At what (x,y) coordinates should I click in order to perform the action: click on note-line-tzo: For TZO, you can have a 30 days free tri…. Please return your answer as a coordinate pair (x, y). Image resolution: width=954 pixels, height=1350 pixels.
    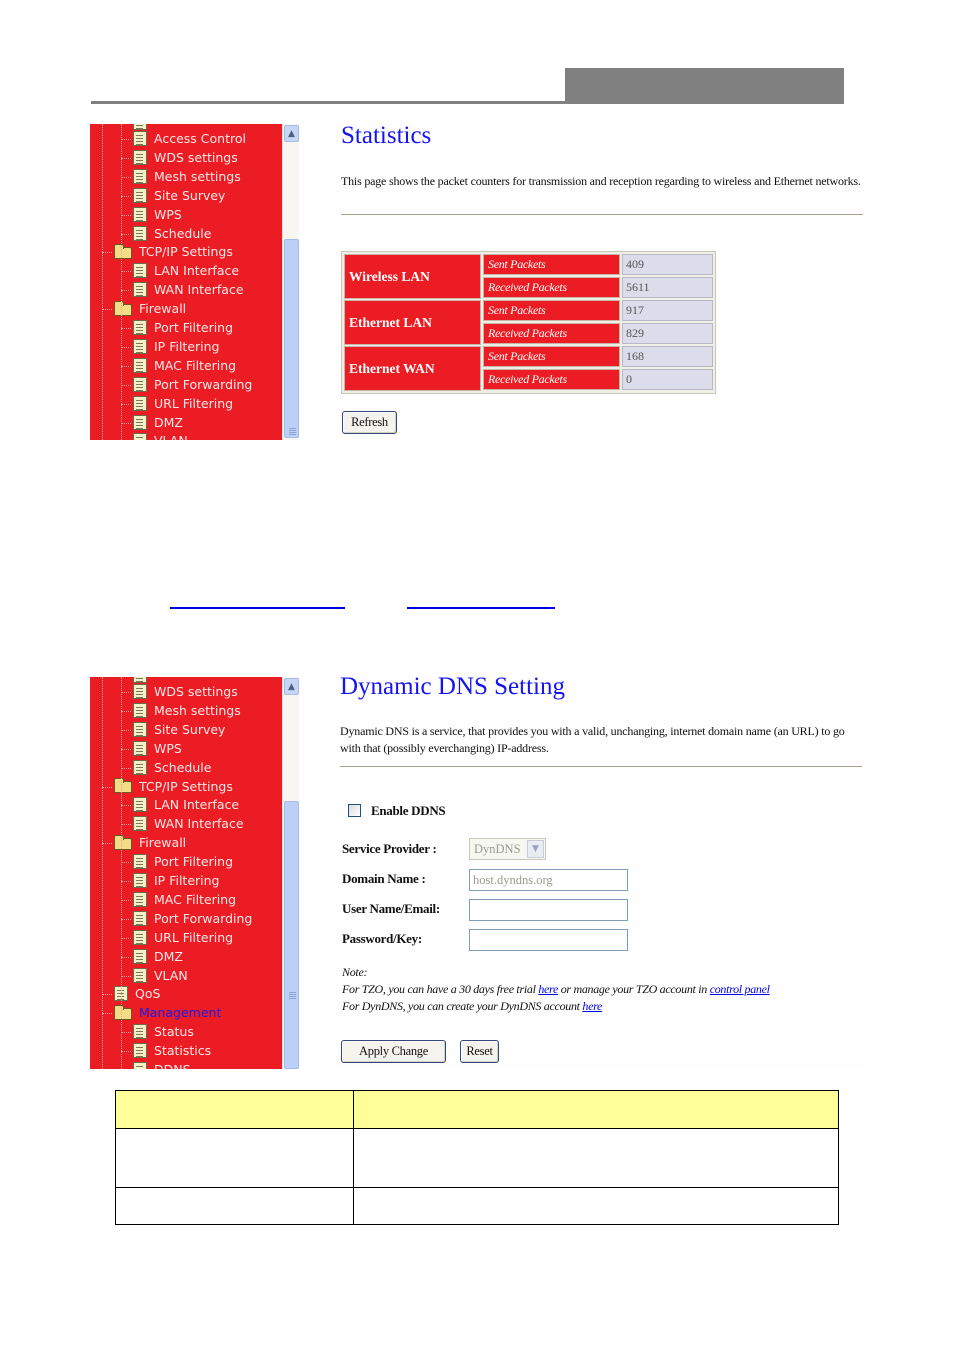
    Looking at the image, I should click on (556, 989).